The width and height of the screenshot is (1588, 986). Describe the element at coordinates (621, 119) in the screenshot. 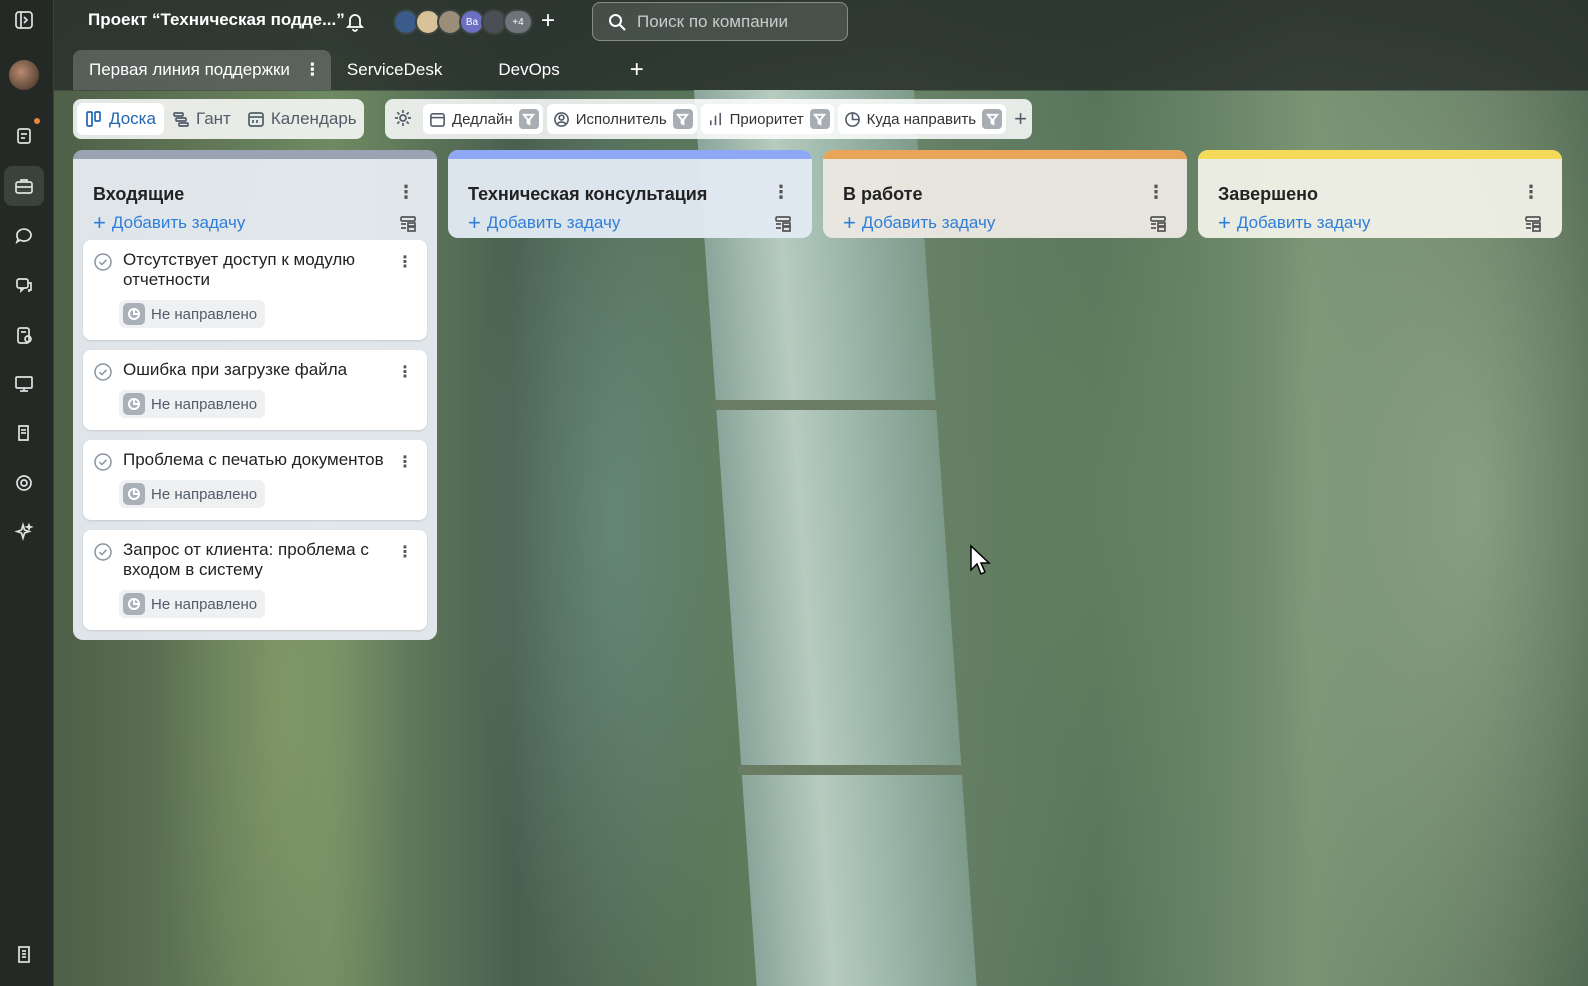

I see `filter-assignee: Исполнитель` at that location.